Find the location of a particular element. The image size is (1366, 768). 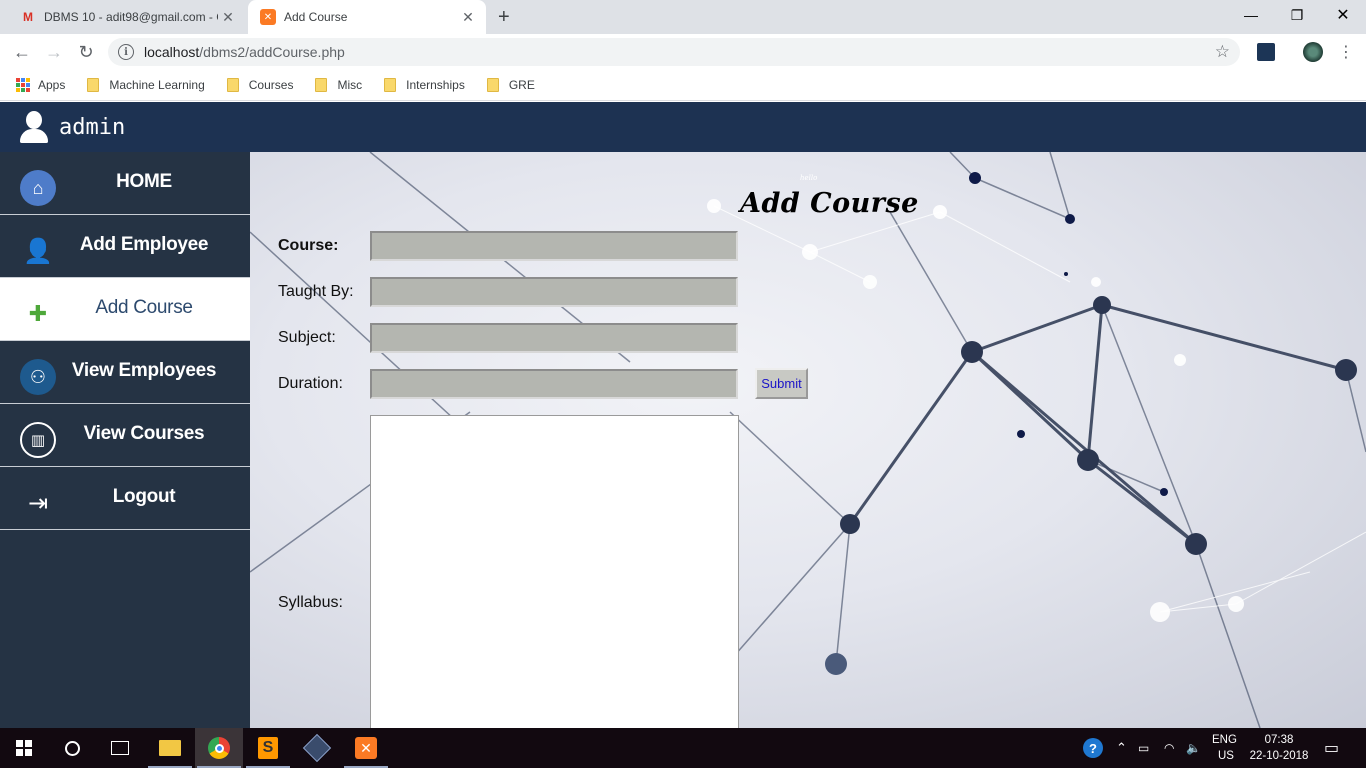

sidebar-item-label: Add Employee is located at coordinates (144, 244).